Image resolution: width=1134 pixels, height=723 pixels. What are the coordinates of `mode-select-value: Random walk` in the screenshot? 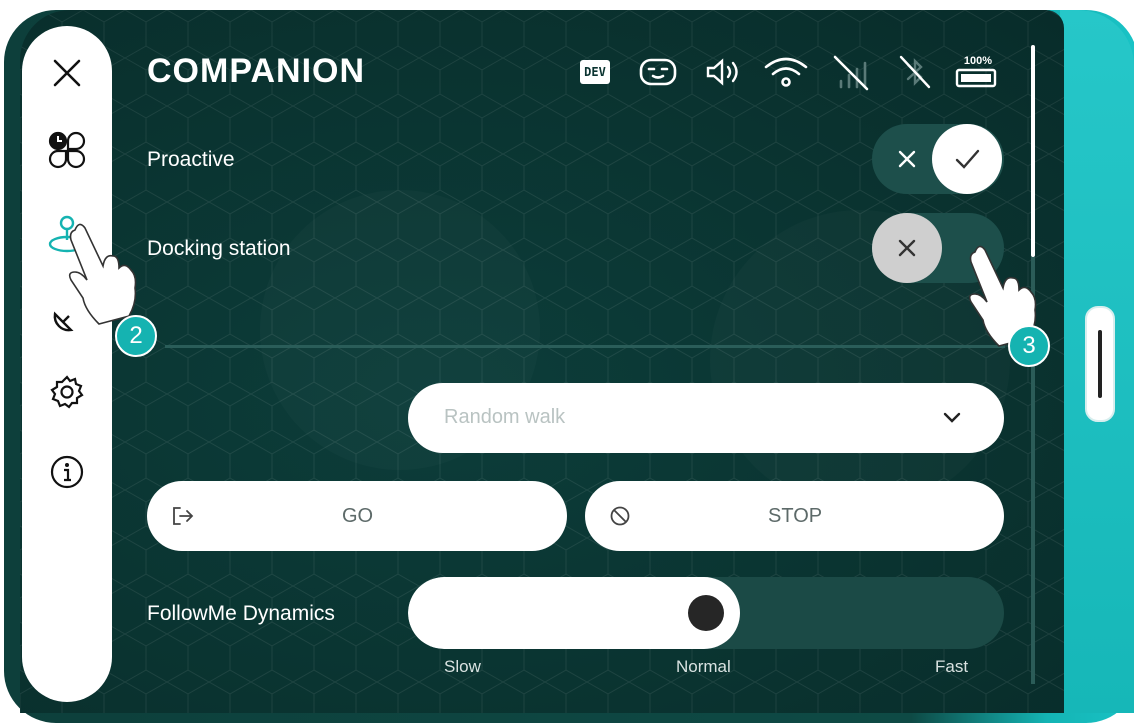 It's located at (505, 417).